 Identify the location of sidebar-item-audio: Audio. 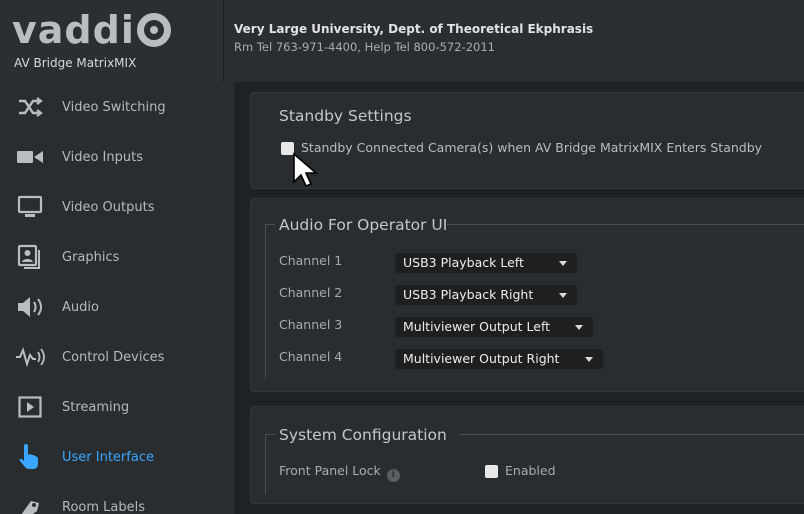
(117, 307).